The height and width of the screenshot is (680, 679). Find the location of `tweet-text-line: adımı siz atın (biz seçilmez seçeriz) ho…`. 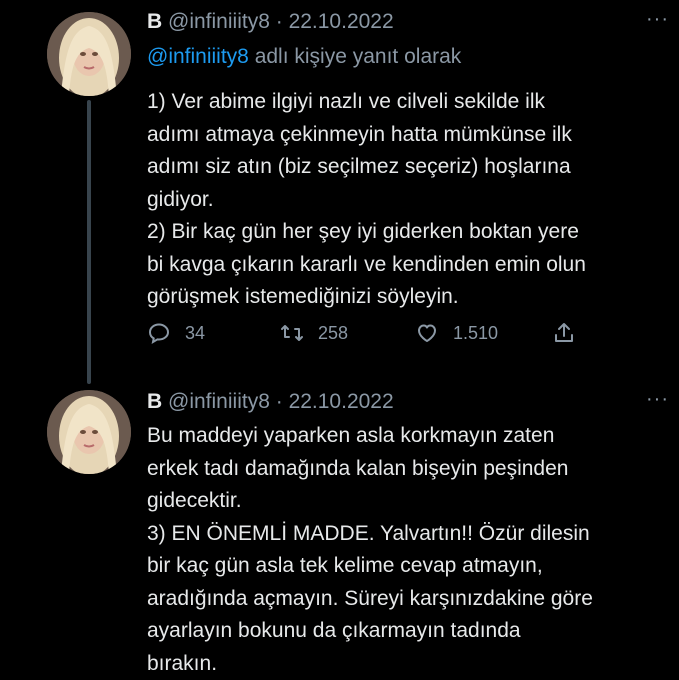

tweet-text-line: adımı siz atın (biz seçilmez seçeriz) ho… is located at coordinates (407, 167).